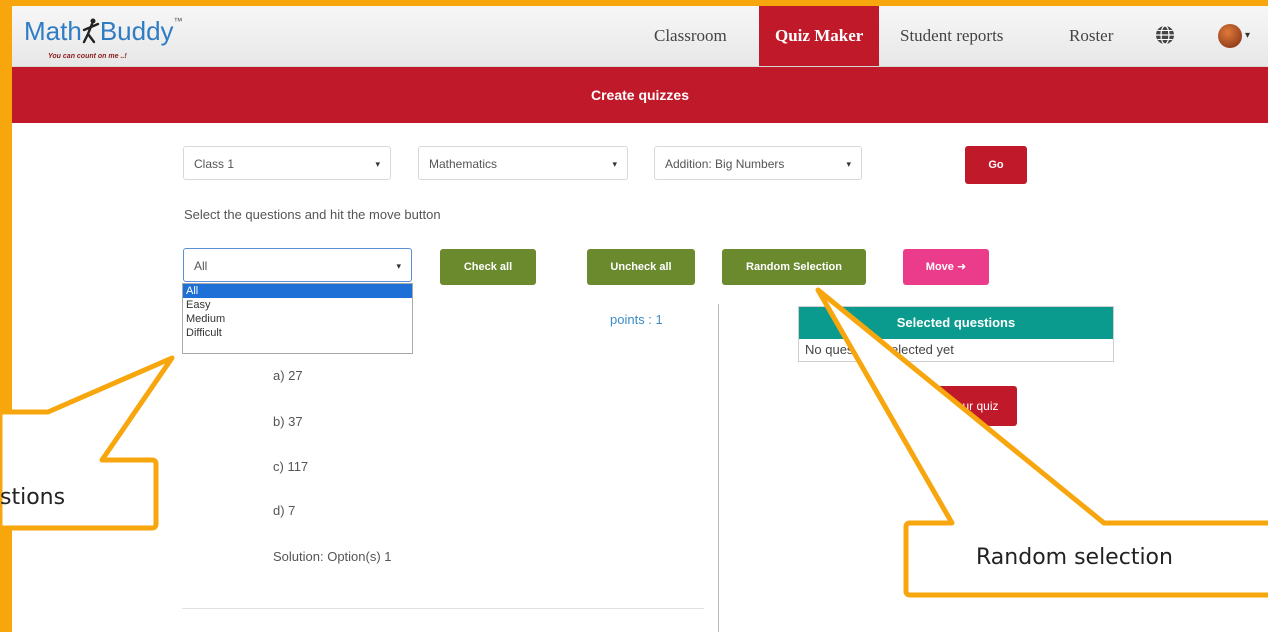 The height and width of the screenshot is (632, 1268). Describe the element at coordinates (91, 31) in the screenshot. I see `logo-figure-icon` at that location.